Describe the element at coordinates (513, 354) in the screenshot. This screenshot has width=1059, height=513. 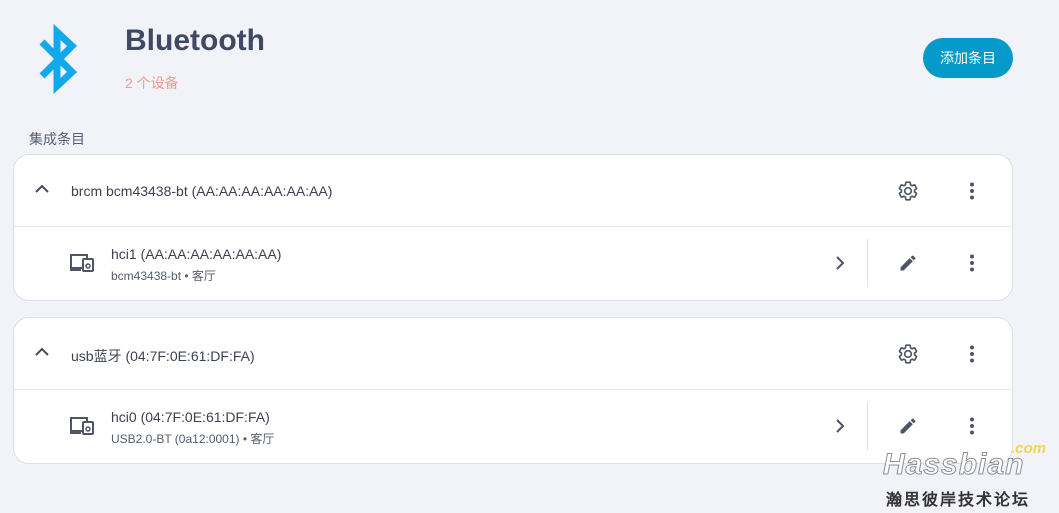
I see `card-header: usb蓝牙 (04:7F:0E:61:DF:FA)` at that location.